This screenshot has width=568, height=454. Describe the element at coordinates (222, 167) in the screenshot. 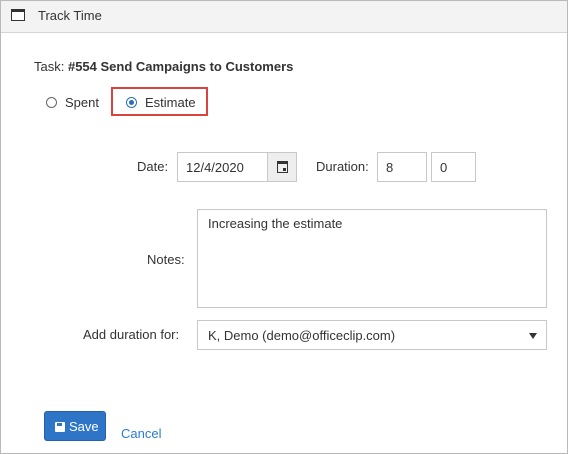

I see `date-input` at that location.